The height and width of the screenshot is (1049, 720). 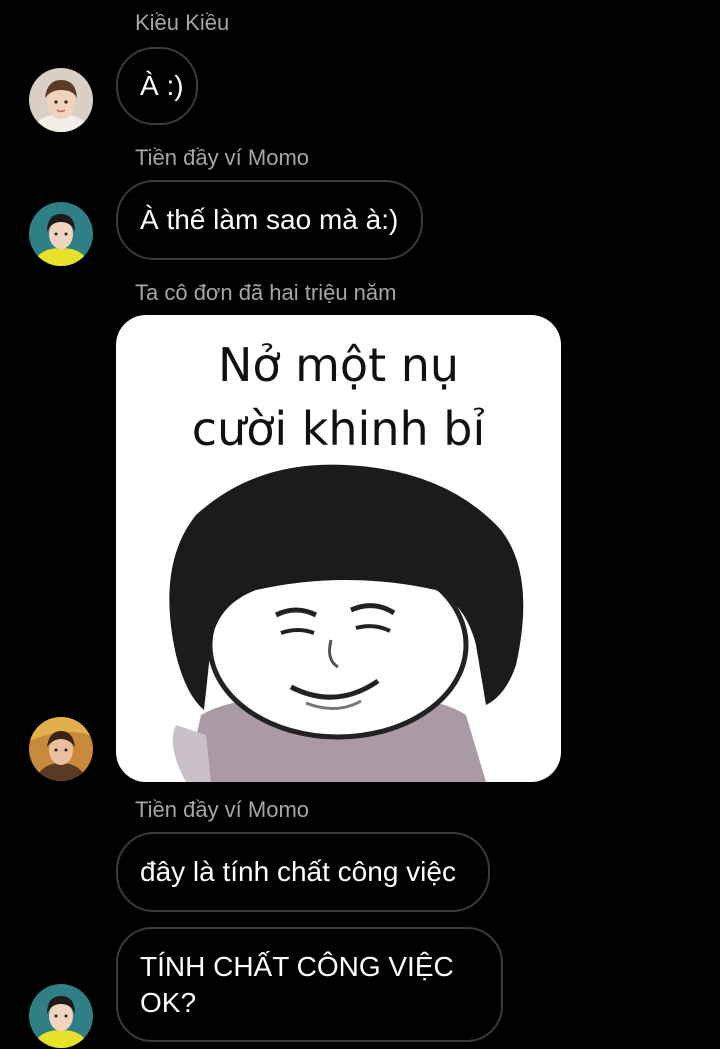 I want to click on sender-name: Ta cô đơn đã hai triệu năm, so click(x=266, y=292).